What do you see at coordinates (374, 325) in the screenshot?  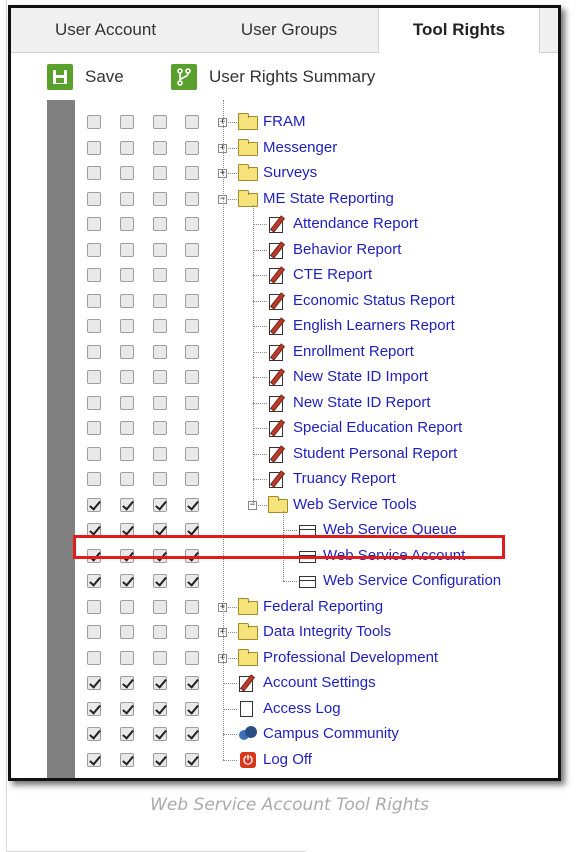 I see `tree-item-label: English Learners Report` at bounding box center [374, 325].